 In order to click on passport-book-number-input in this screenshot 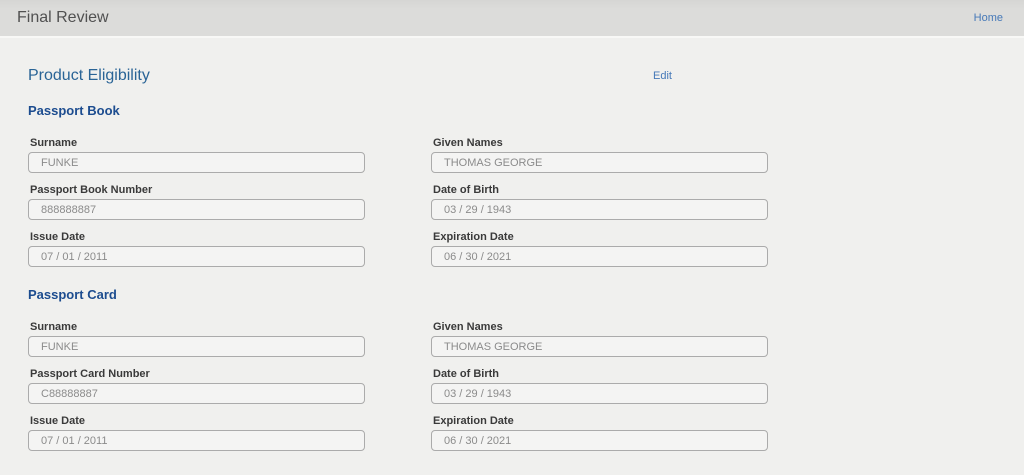, I will do `click(196, 209)`.